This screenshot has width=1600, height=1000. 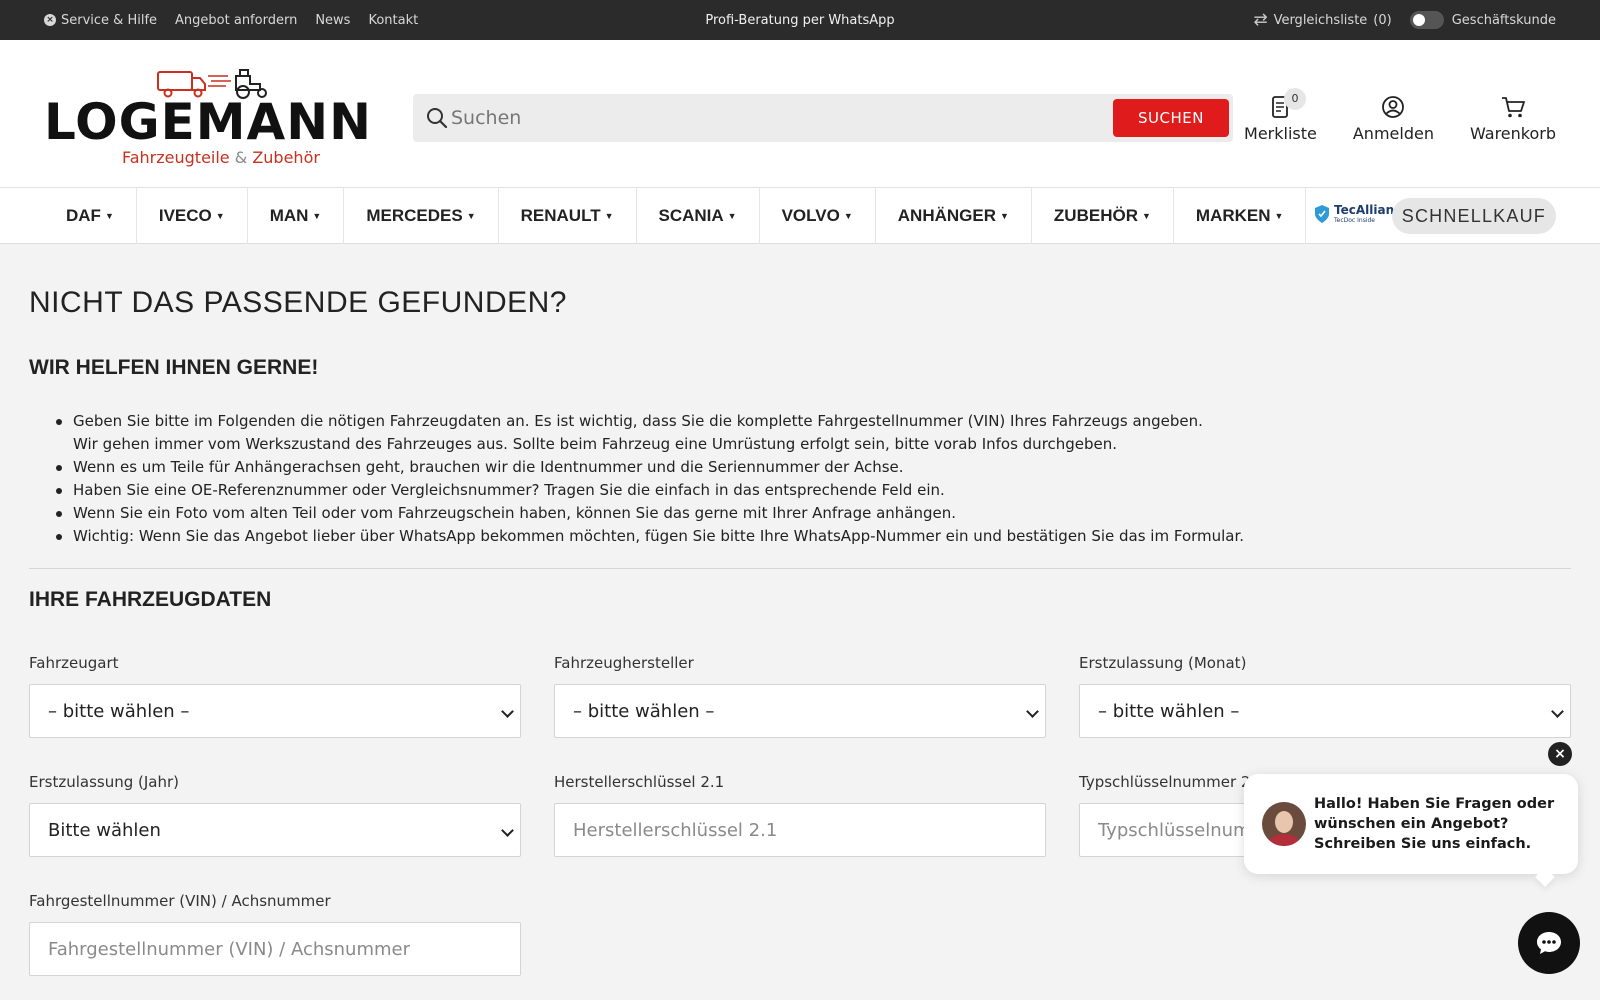 What do you see at coordinates (185, 215) in the screenshot?
I see `nav-item-label: IVECO` at bounding box center [185, 215].